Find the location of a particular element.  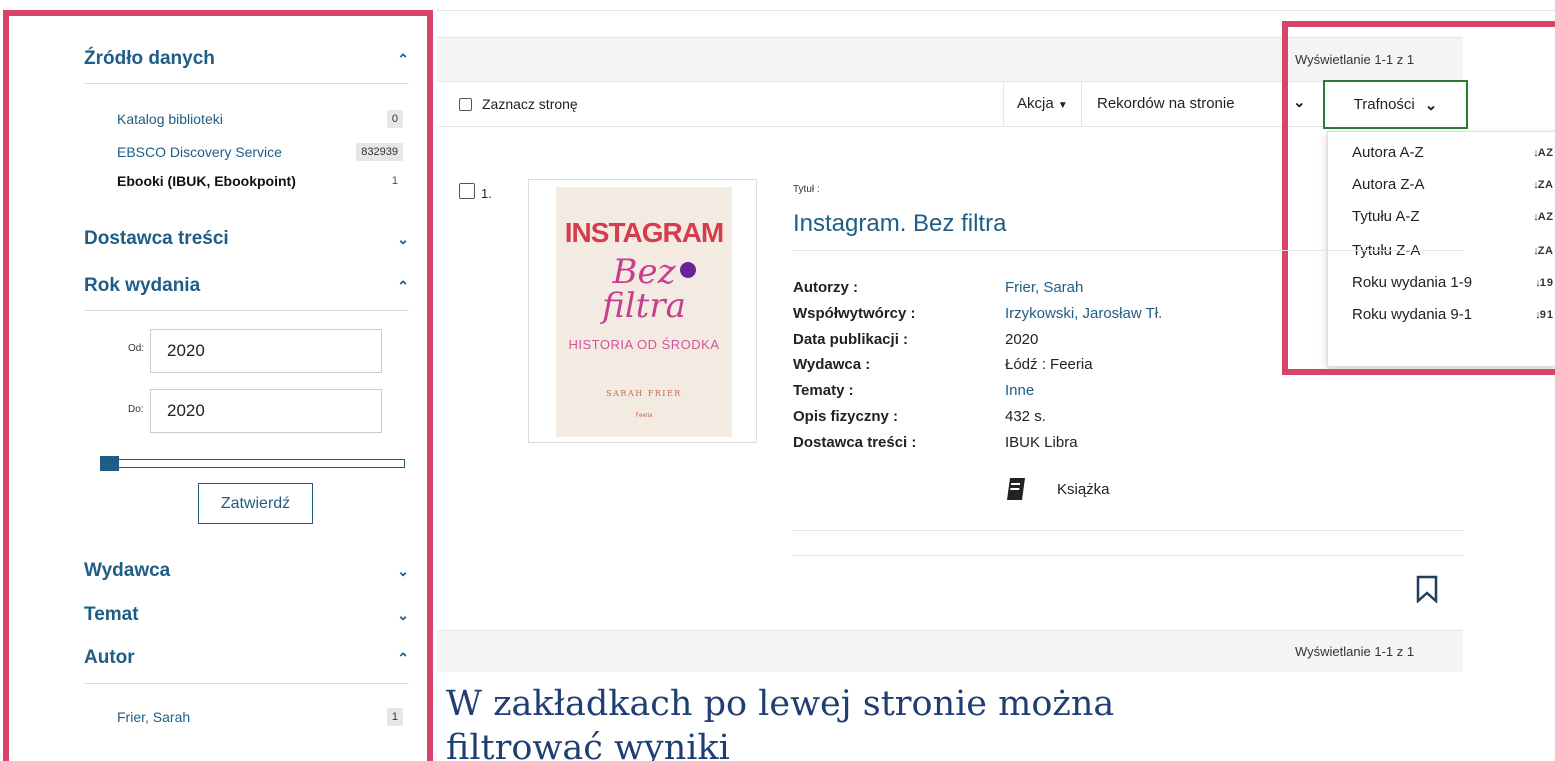

cover-bez: Bez is located at coordinates (644, 272).